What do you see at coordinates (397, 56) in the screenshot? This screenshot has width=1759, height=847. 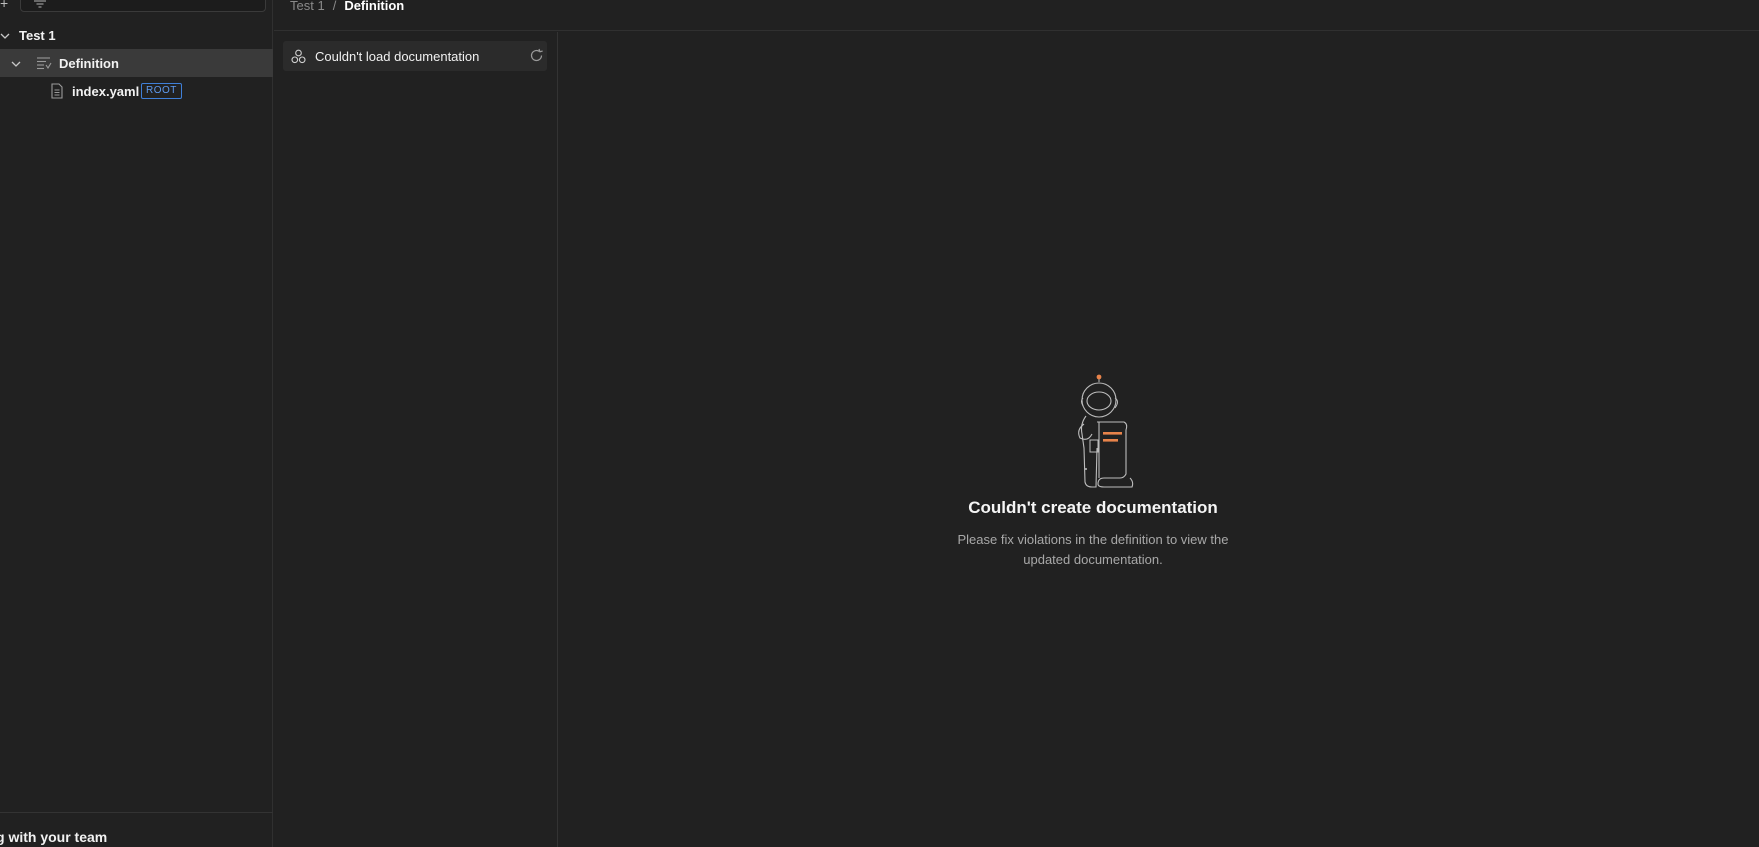 I see `documentation-error-text: Couldn't load documentation` at bounding box center [397, 56].